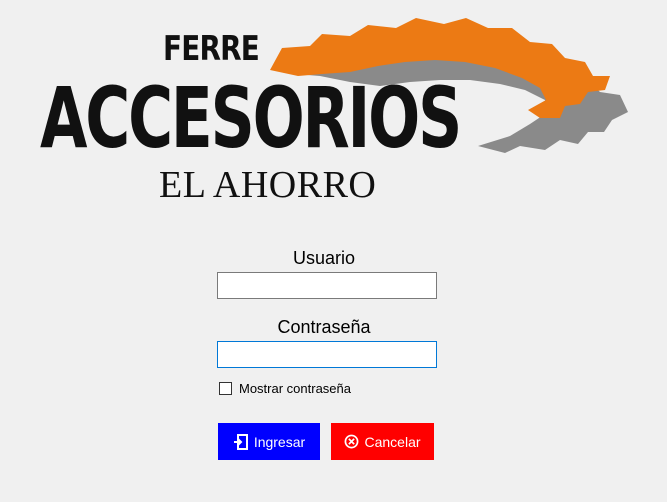 Image resolution: width=667 pixels, height=502 pixels. What do you see at coordinates (225, 388) in the screenshot?
I see `show-password-checkbox` at bounding box center [225, 388].